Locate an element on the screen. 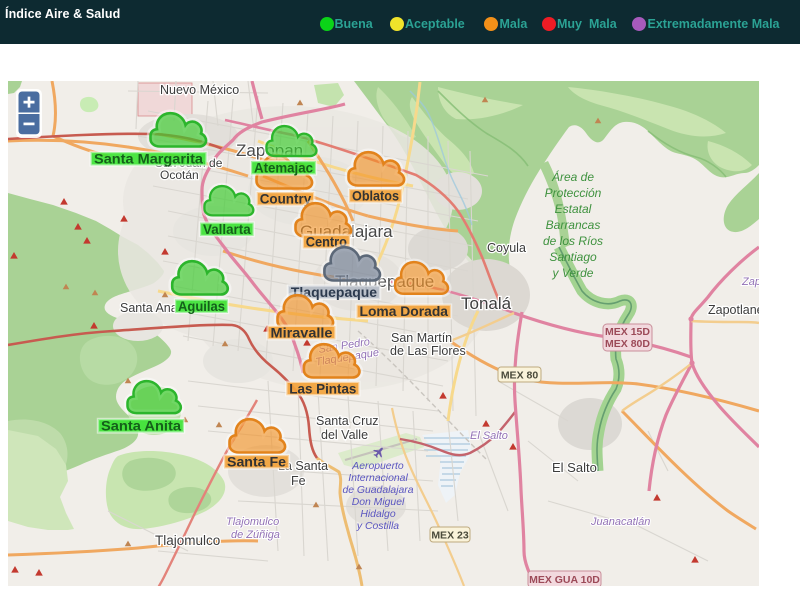 This screenshot has width=800, height=606. svg-text: Zapotlane is located at coordinates (733, 310).